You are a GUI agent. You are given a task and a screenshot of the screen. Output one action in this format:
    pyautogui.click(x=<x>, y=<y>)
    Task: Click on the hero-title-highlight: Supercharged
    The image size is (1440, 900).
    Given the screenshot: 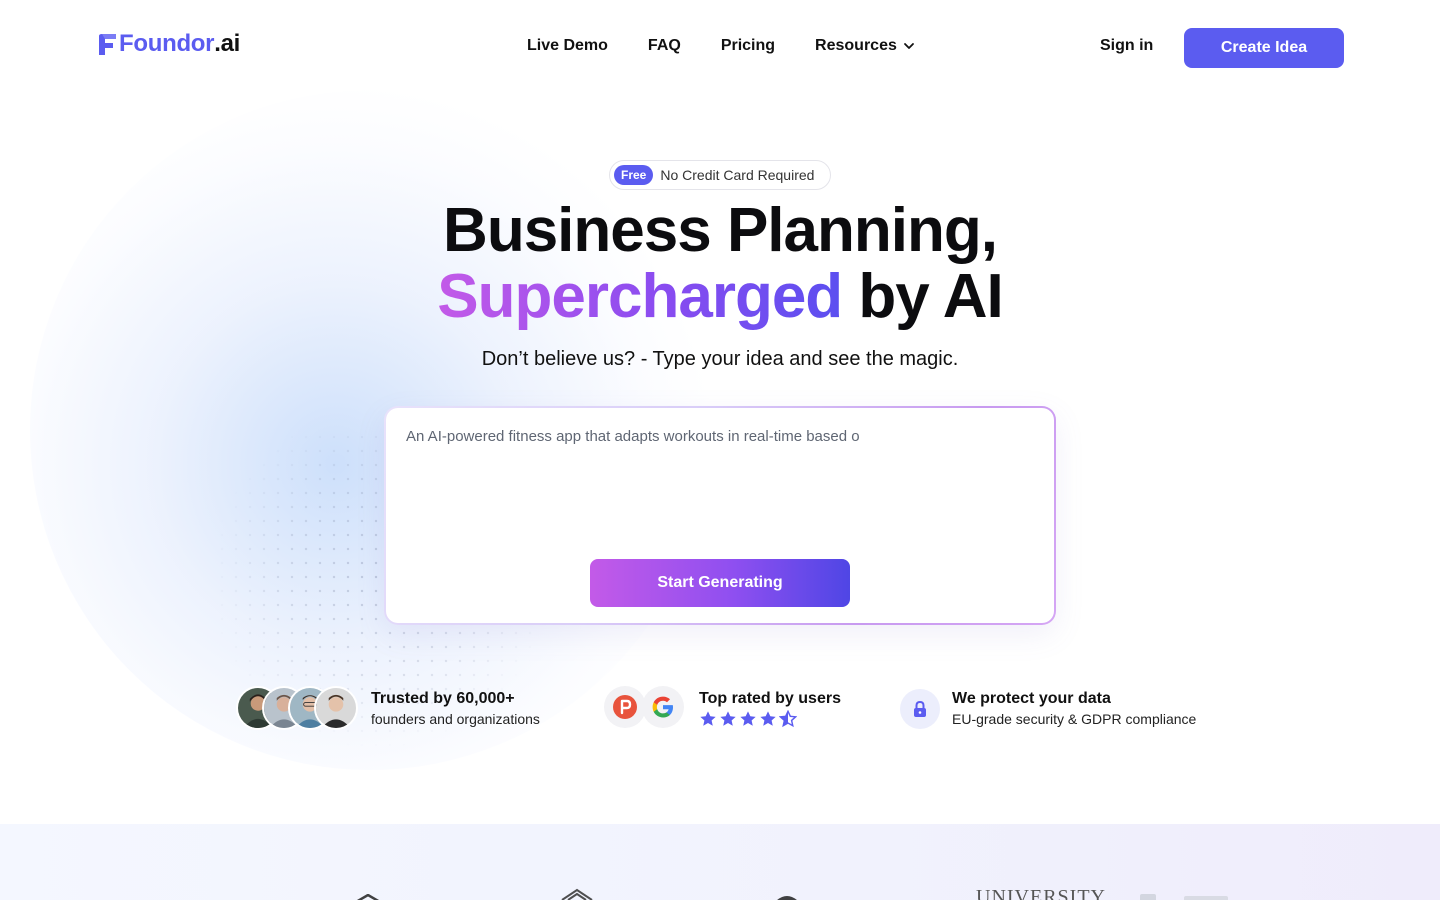 What is the action you would take?
    pyautogui.click(x=640, y=296)
    